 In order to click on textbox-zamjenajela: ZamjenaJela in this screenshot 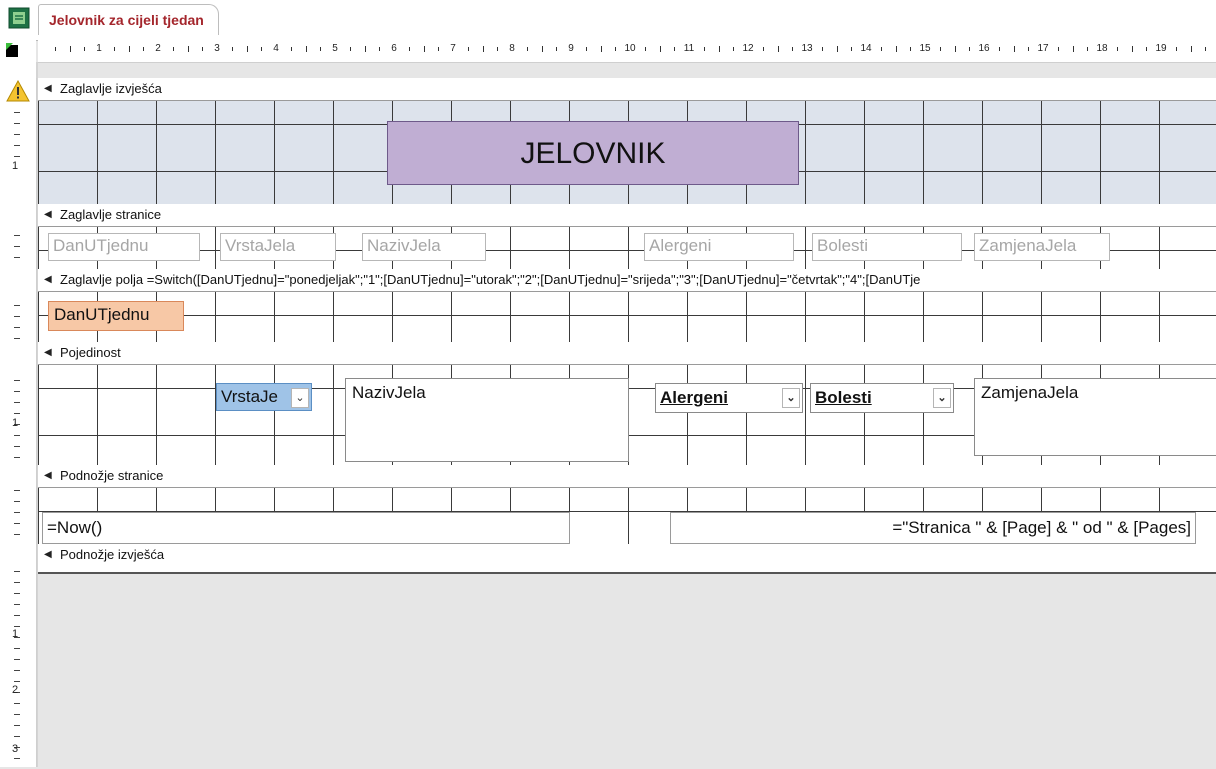, I will do `click(1095, 417)`.